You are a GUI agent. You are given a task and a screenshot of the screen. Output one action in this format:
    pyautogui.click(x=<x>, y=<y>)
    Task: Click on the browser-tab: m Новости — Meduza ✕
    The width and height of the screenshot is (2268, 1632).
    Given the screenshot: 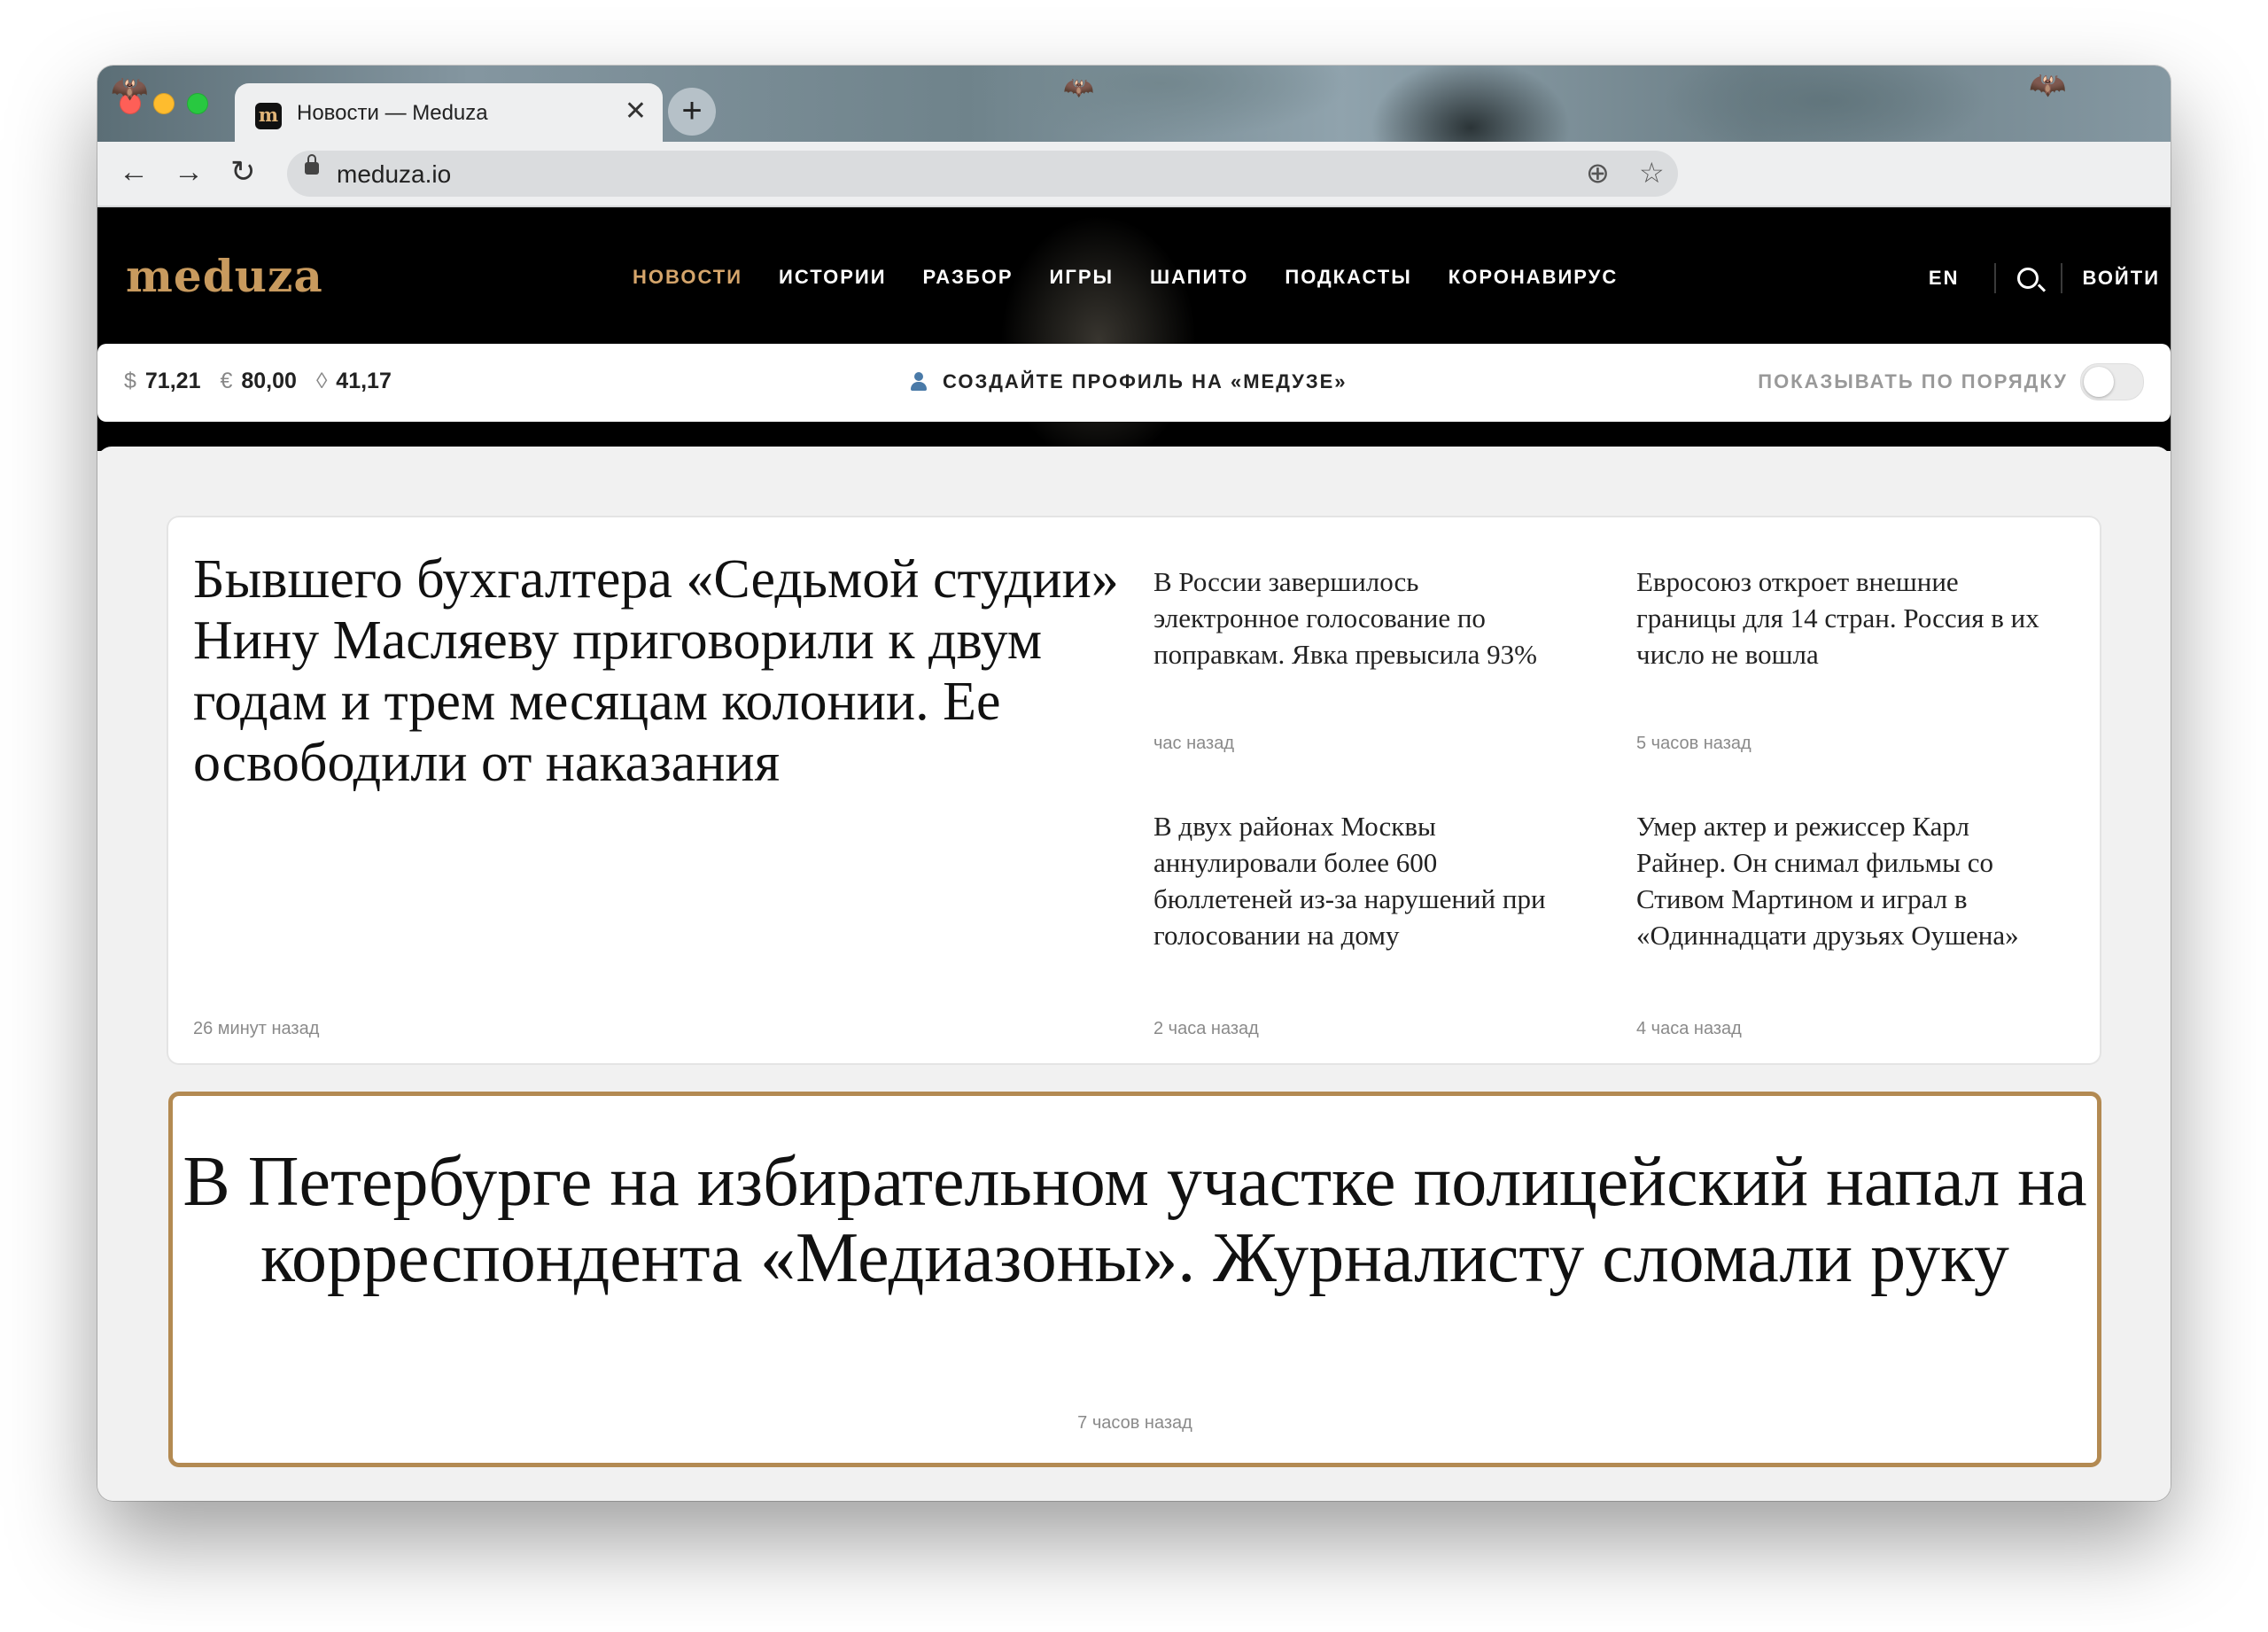 What is the action you would take?
    pyautogui.click(x=449, y=112)
    